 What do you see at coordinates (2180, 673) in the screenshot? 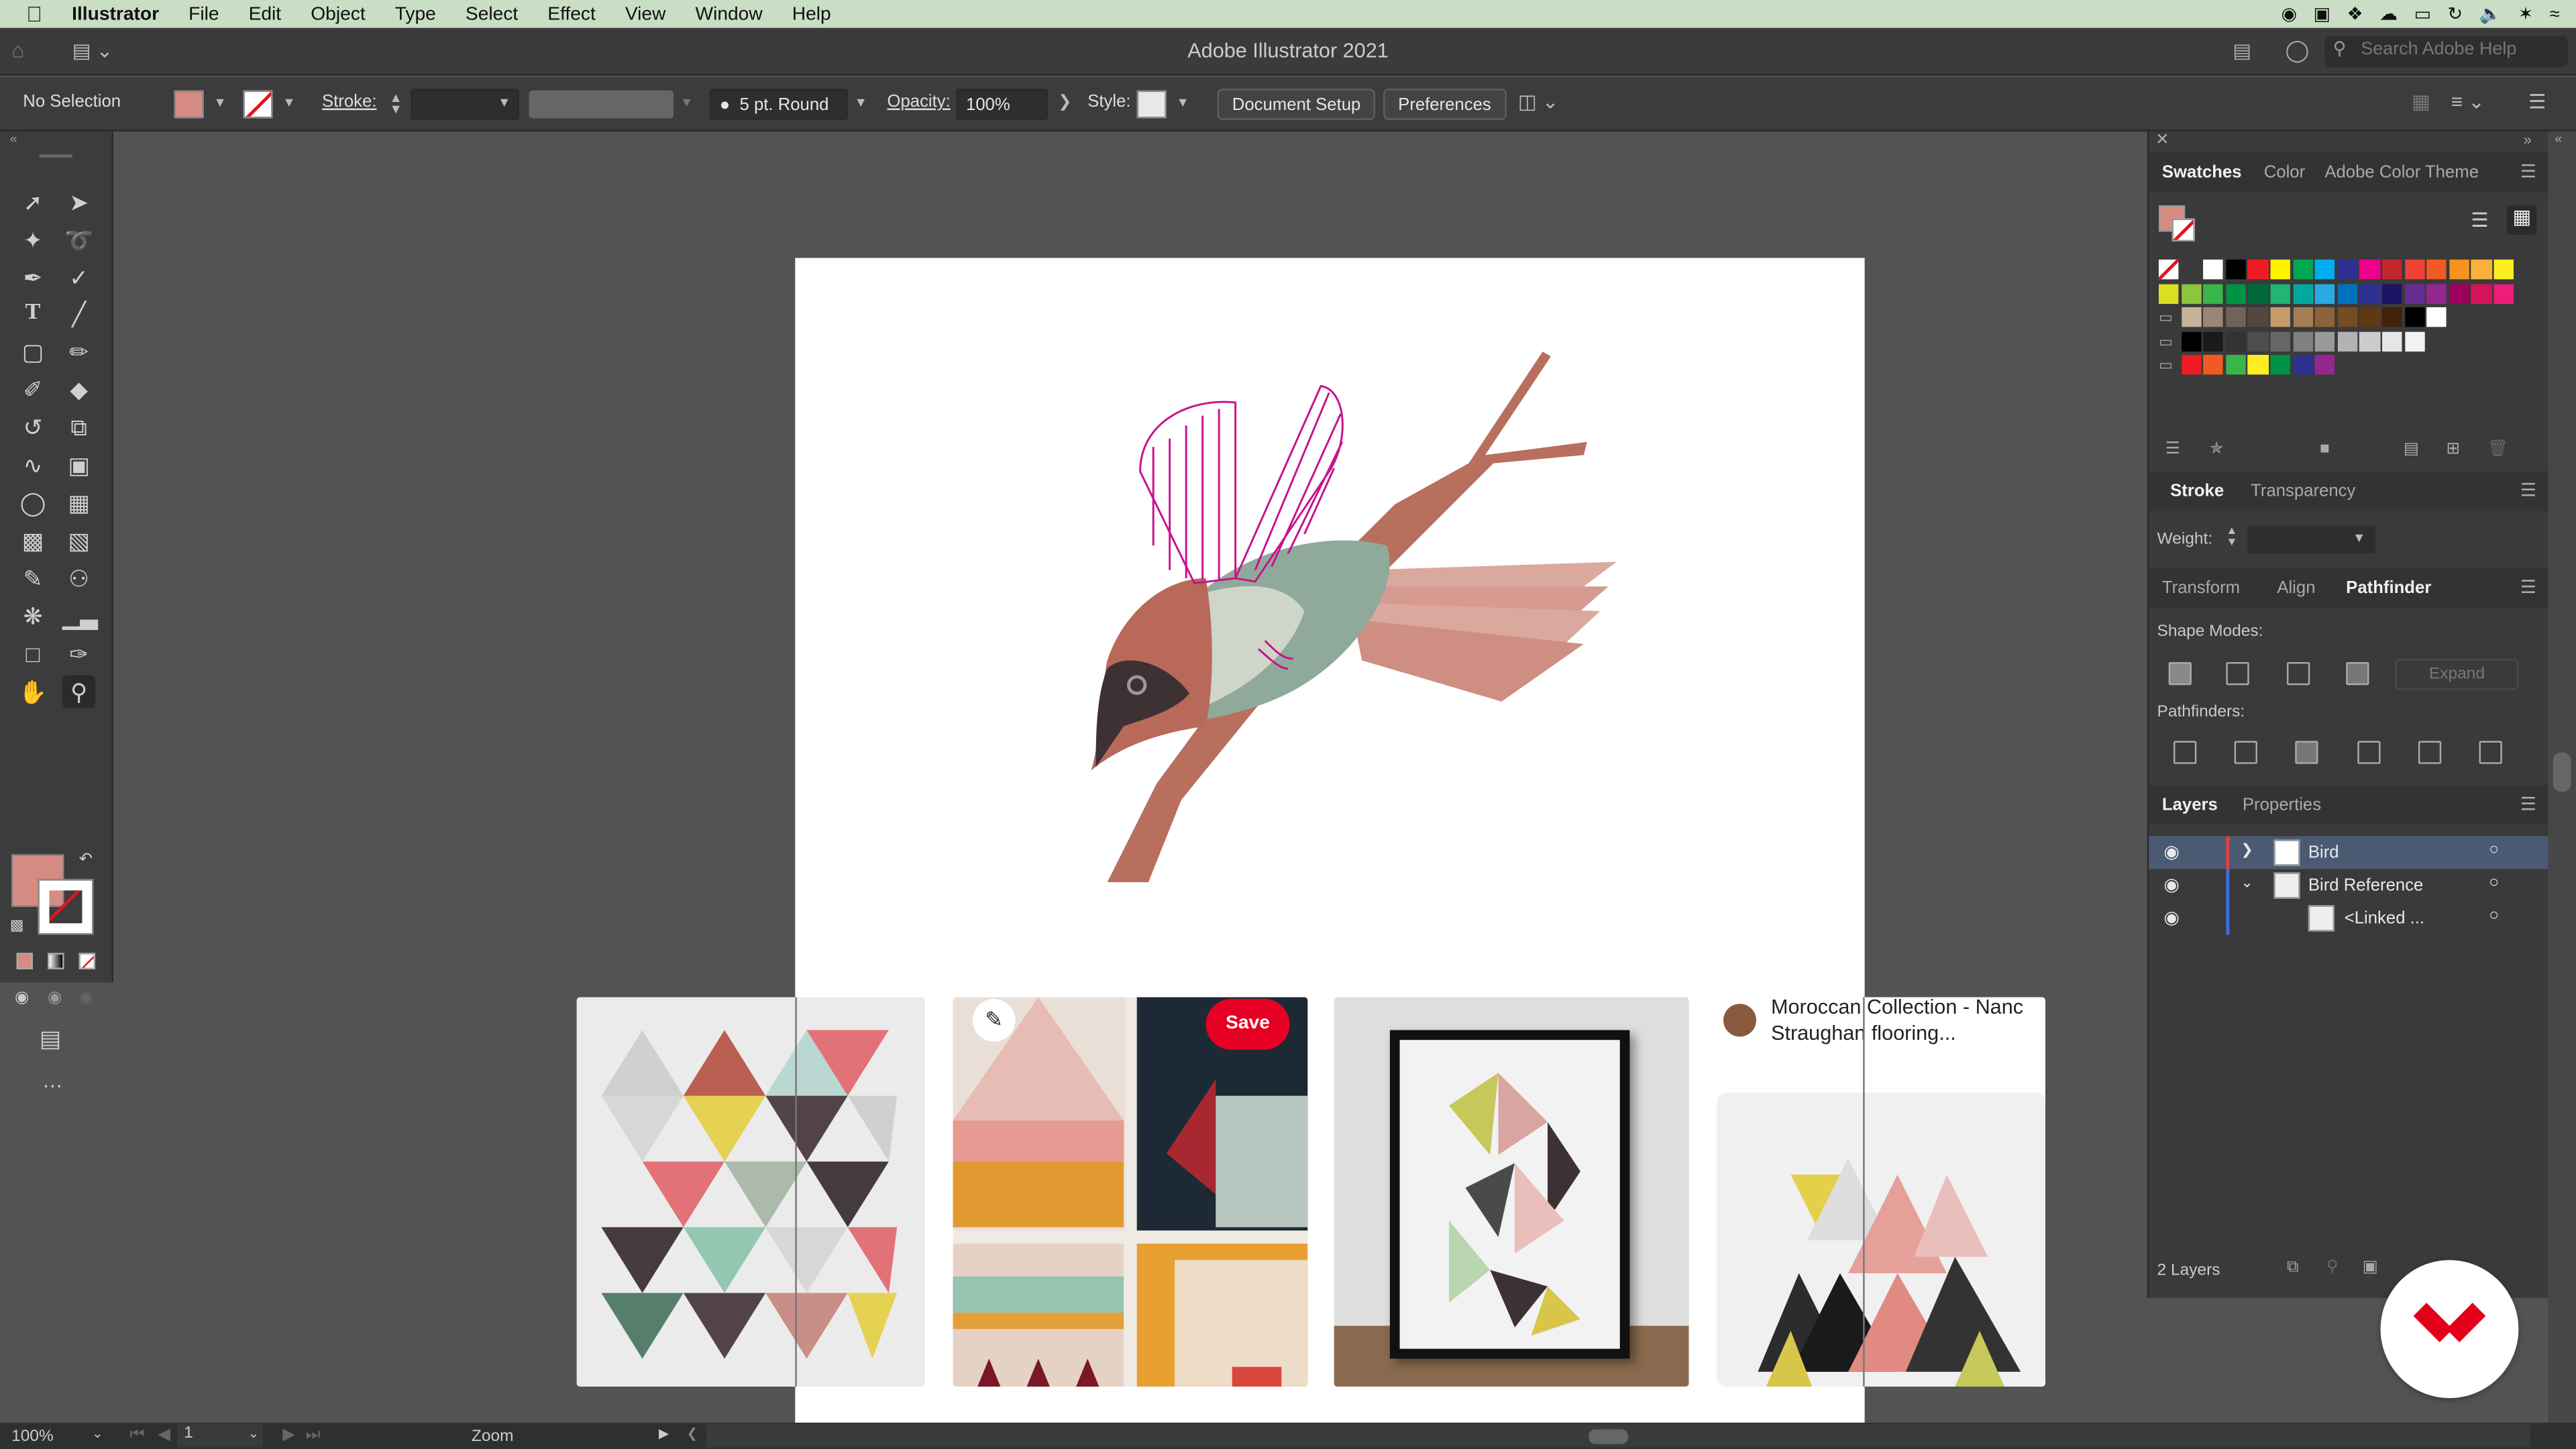
I see `unite-icon` at bounding box center [2180, 673].